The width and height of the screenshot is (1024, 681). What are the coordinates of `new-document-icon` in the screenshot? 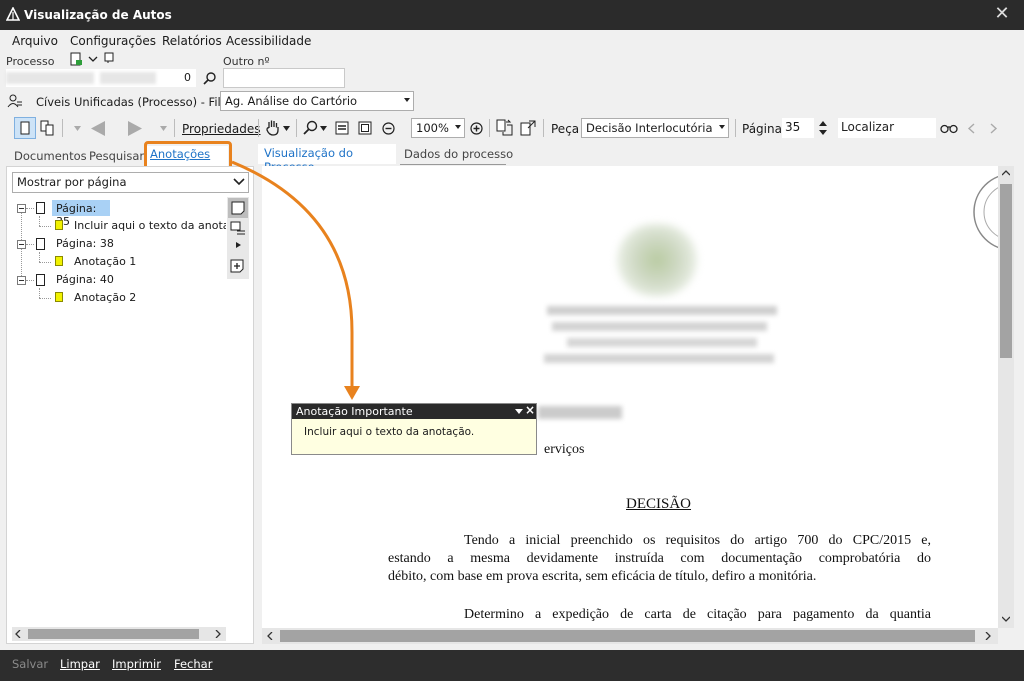 It's located at (76, 59).